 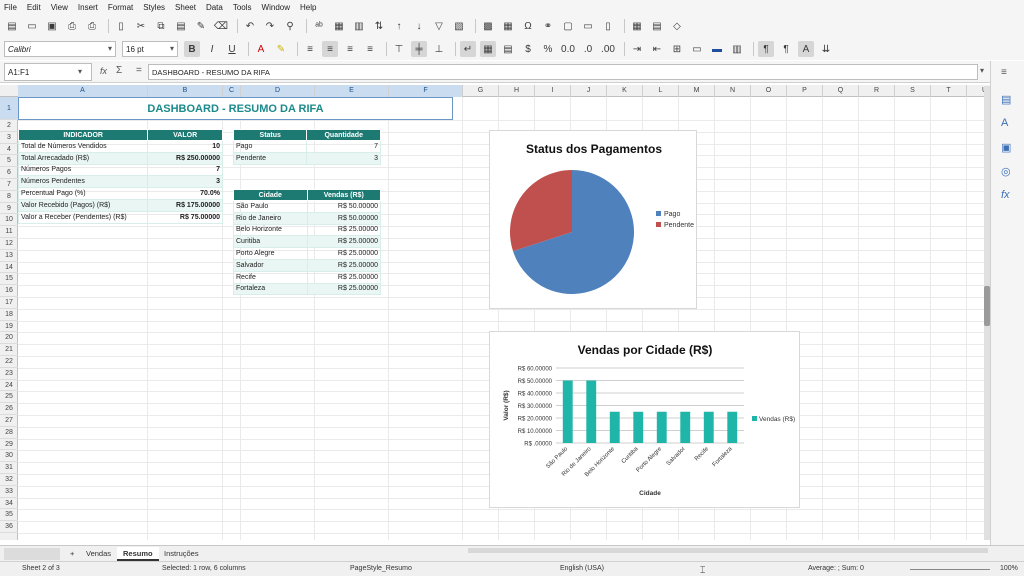 I want to click on percent-icon: %, so click(x=548, y=49).